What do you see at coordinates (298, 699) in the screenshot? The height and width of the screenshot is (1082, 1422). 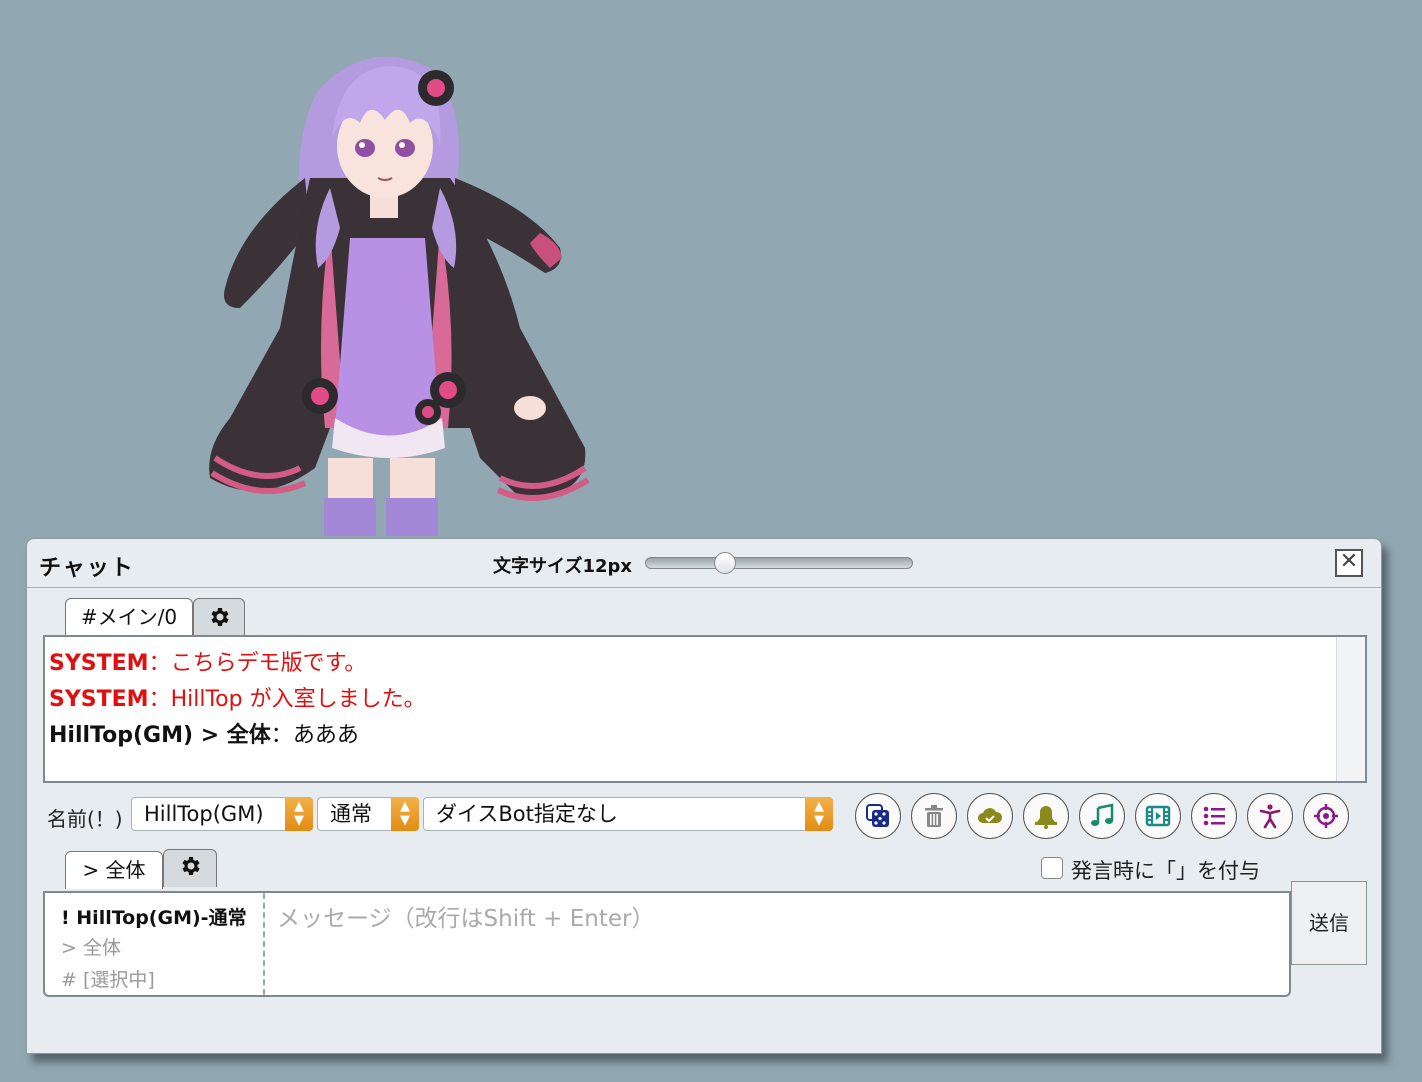 I see `message-text: HillTop が入室しました。` at bounding box center [298, 699].